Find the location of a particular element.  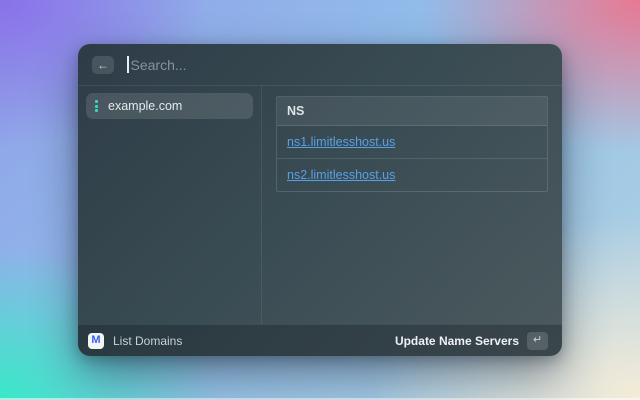

ns-table-header: NS is located at coordinates (412, 111).